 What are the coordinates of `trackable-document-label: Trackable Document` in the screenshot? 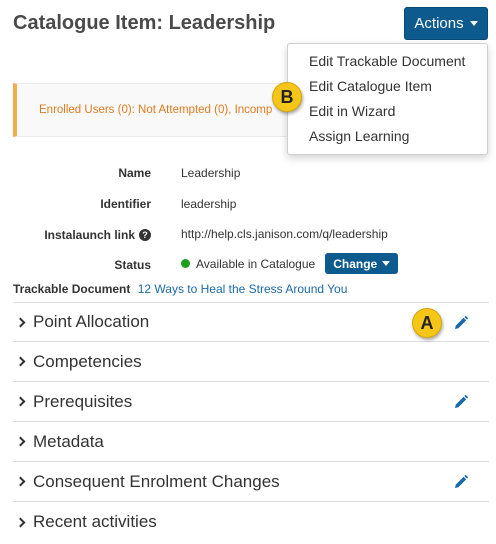 It's located at (72, 289).